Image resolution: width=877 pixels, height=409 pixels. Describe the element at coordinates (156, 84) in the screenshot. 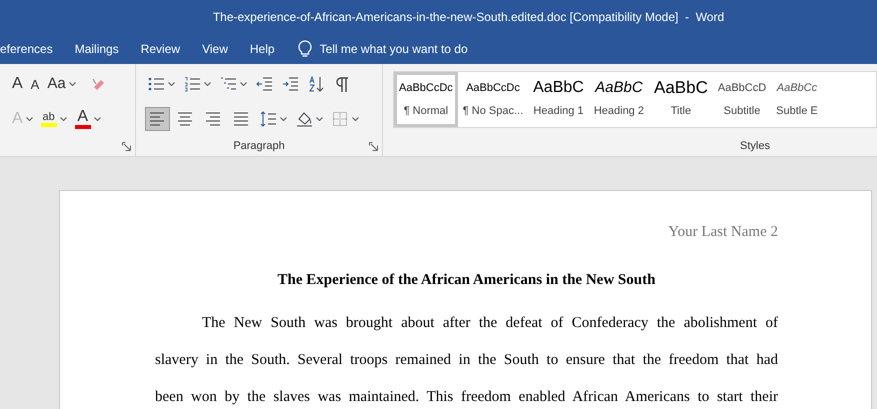

I see `bullet-list-icon` at that location.